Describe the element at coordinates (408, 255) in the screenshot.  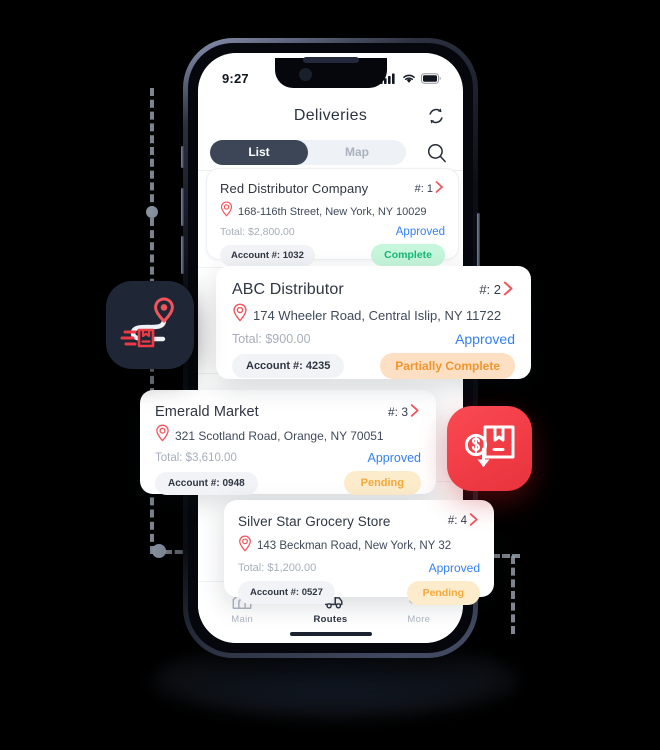
I see `status-badge: Complete` at that location.